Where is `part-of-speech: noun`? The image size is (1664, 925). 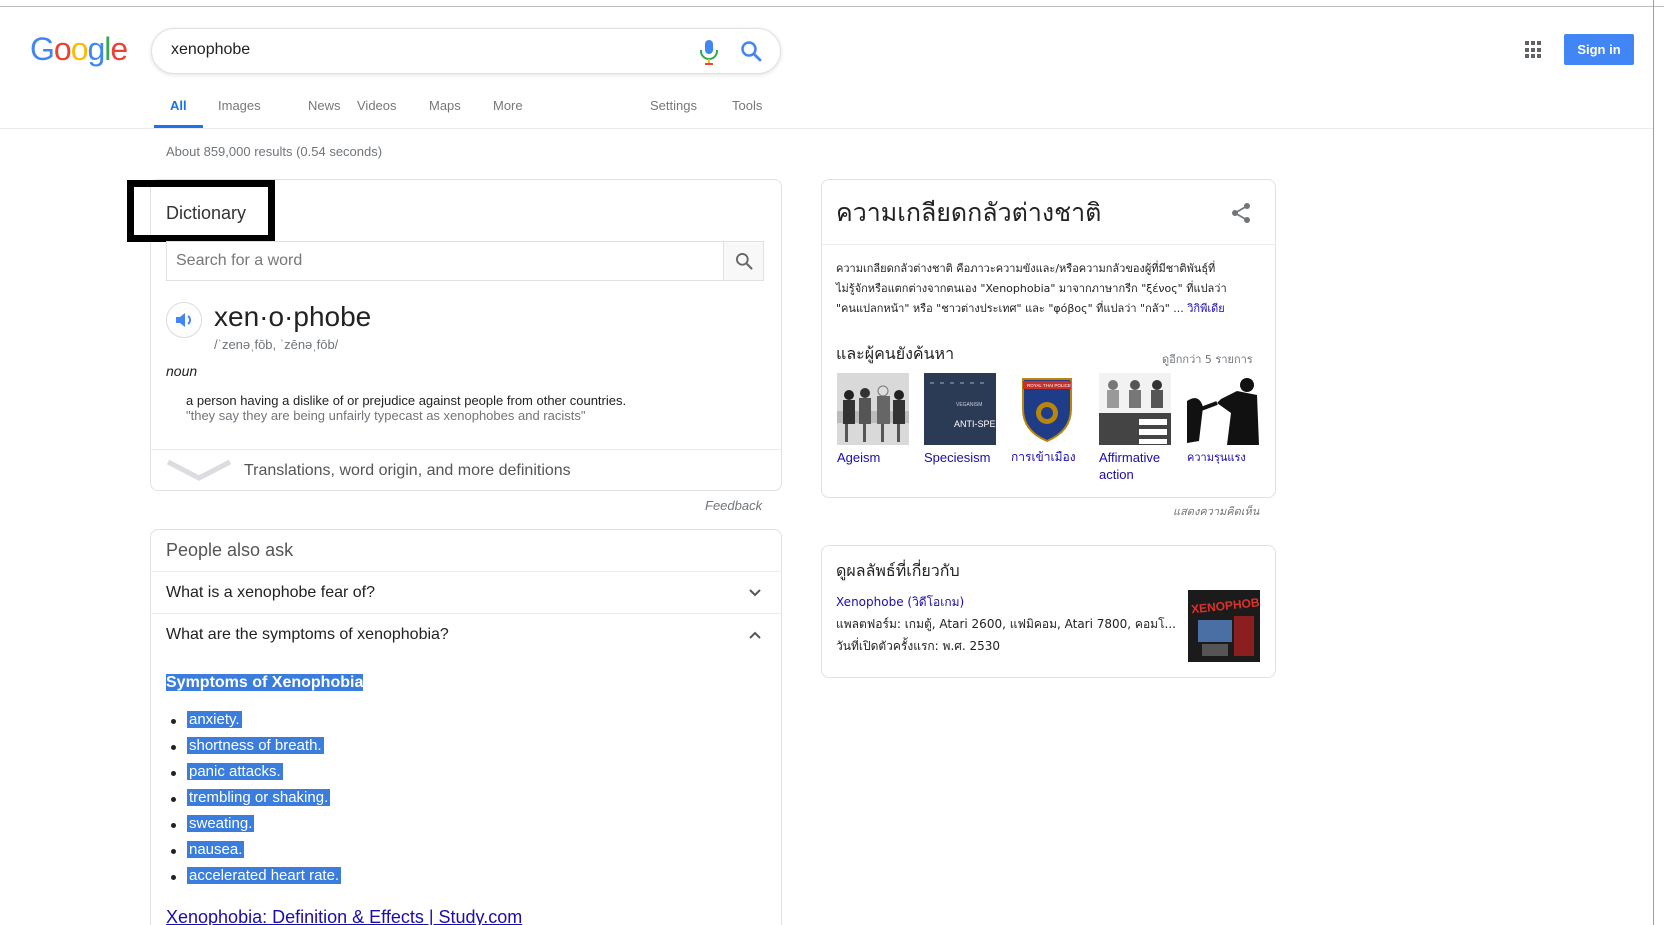 part-of-speech: noun is located at coordinates (182, 371).